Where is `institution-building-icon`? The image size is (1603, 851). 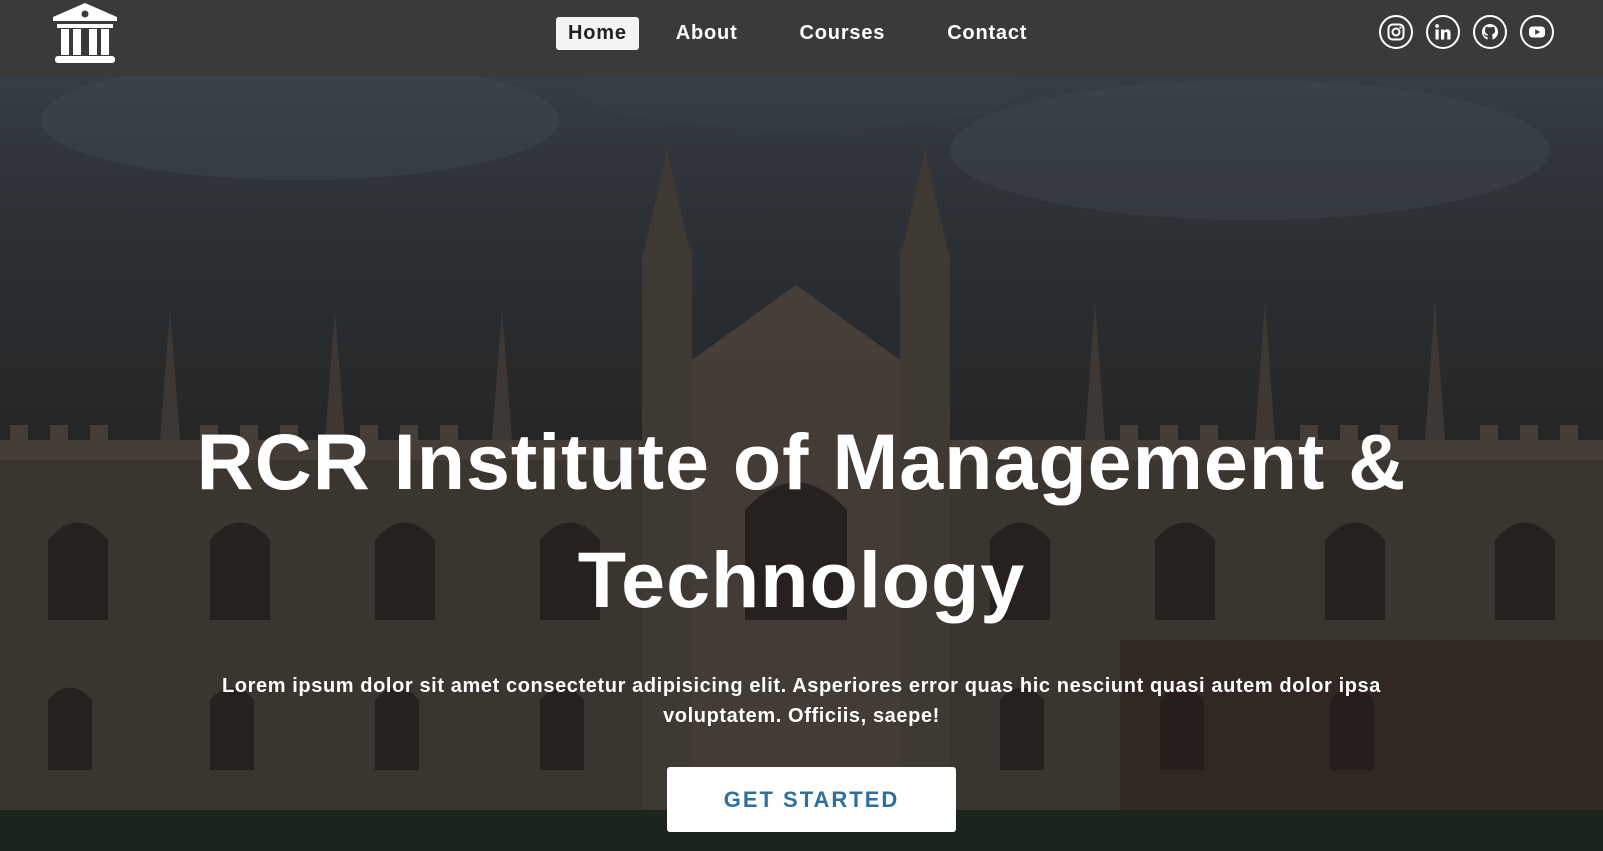
institution-building-icon is located at coordinates (85, 34).